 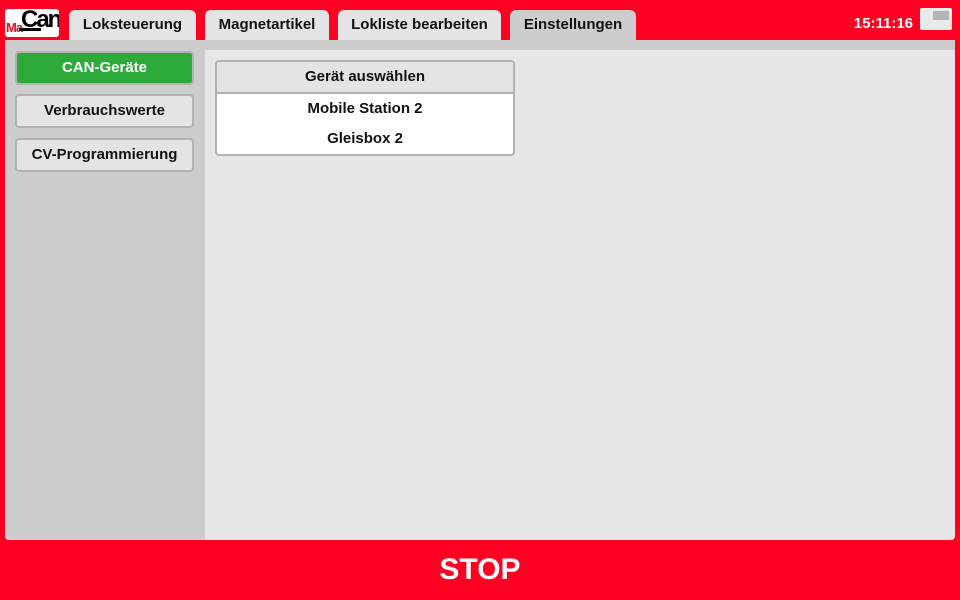 I want to click on device-item-mobile-station-2: Mobile Station 2, so click(x=365, y=109).